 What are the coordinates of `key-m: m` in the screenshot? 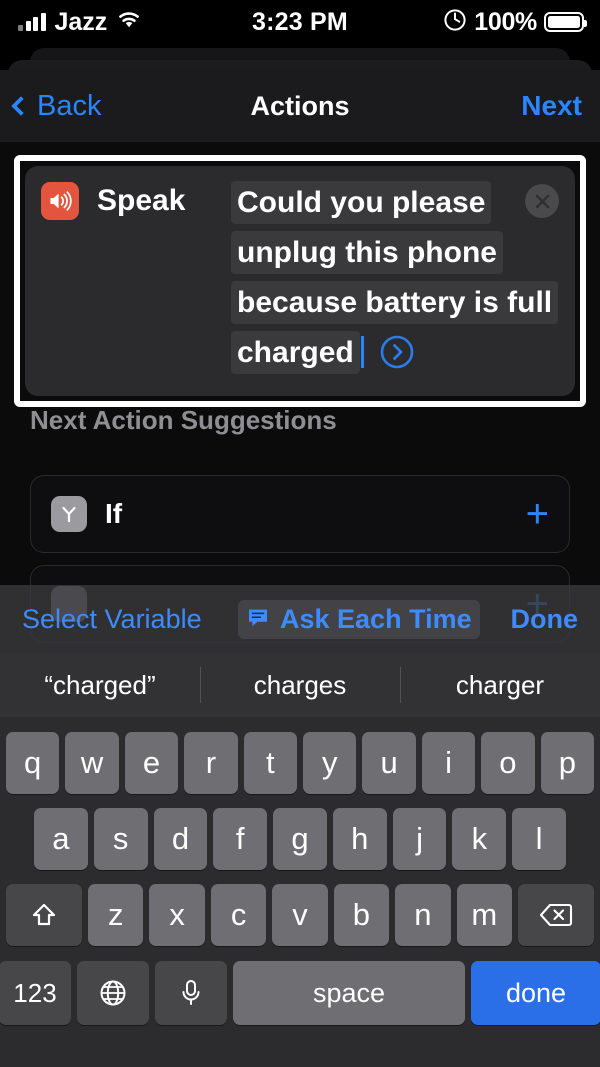 It's located at (484, 915).